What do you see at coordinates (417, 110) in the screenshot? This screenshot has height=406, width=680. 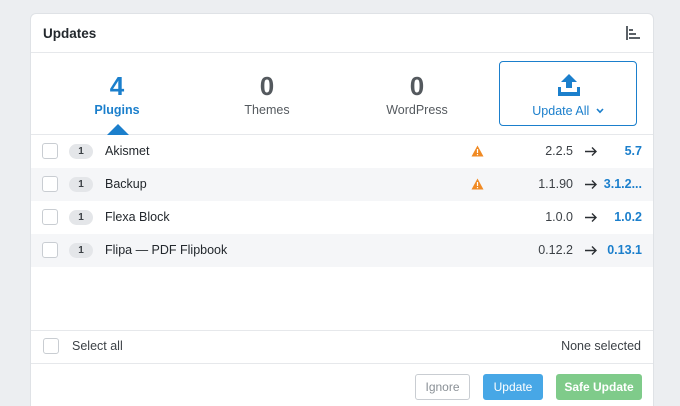 I see `wordpress-label: WordPress` at bounding box center [417, 110].